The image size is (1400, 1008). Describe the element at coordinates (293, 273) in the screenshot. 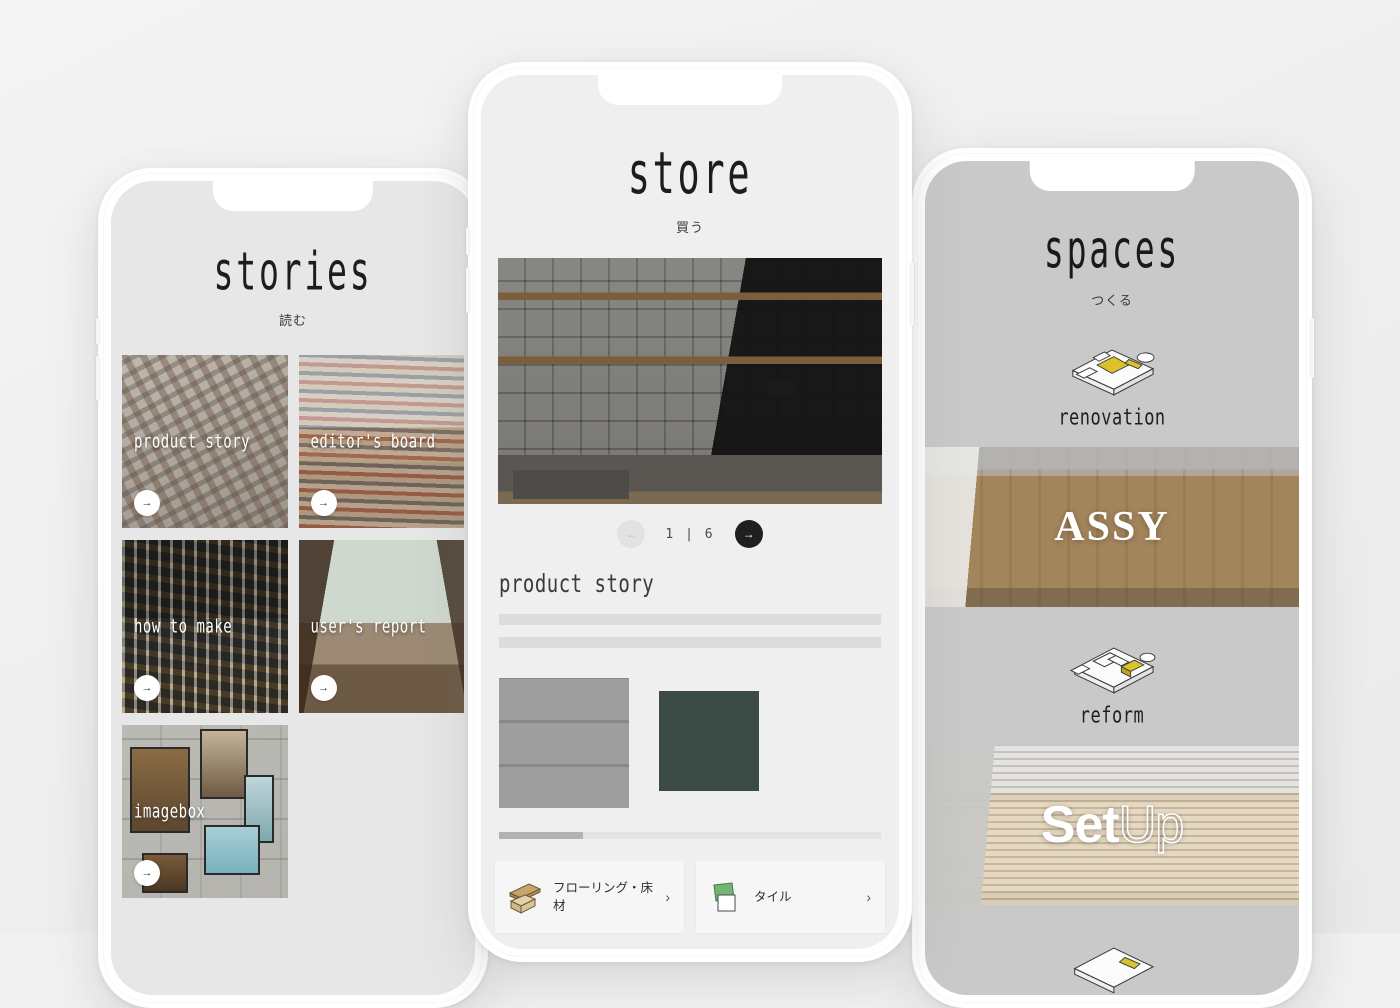

I see `page-title-stories: stories` at that location.